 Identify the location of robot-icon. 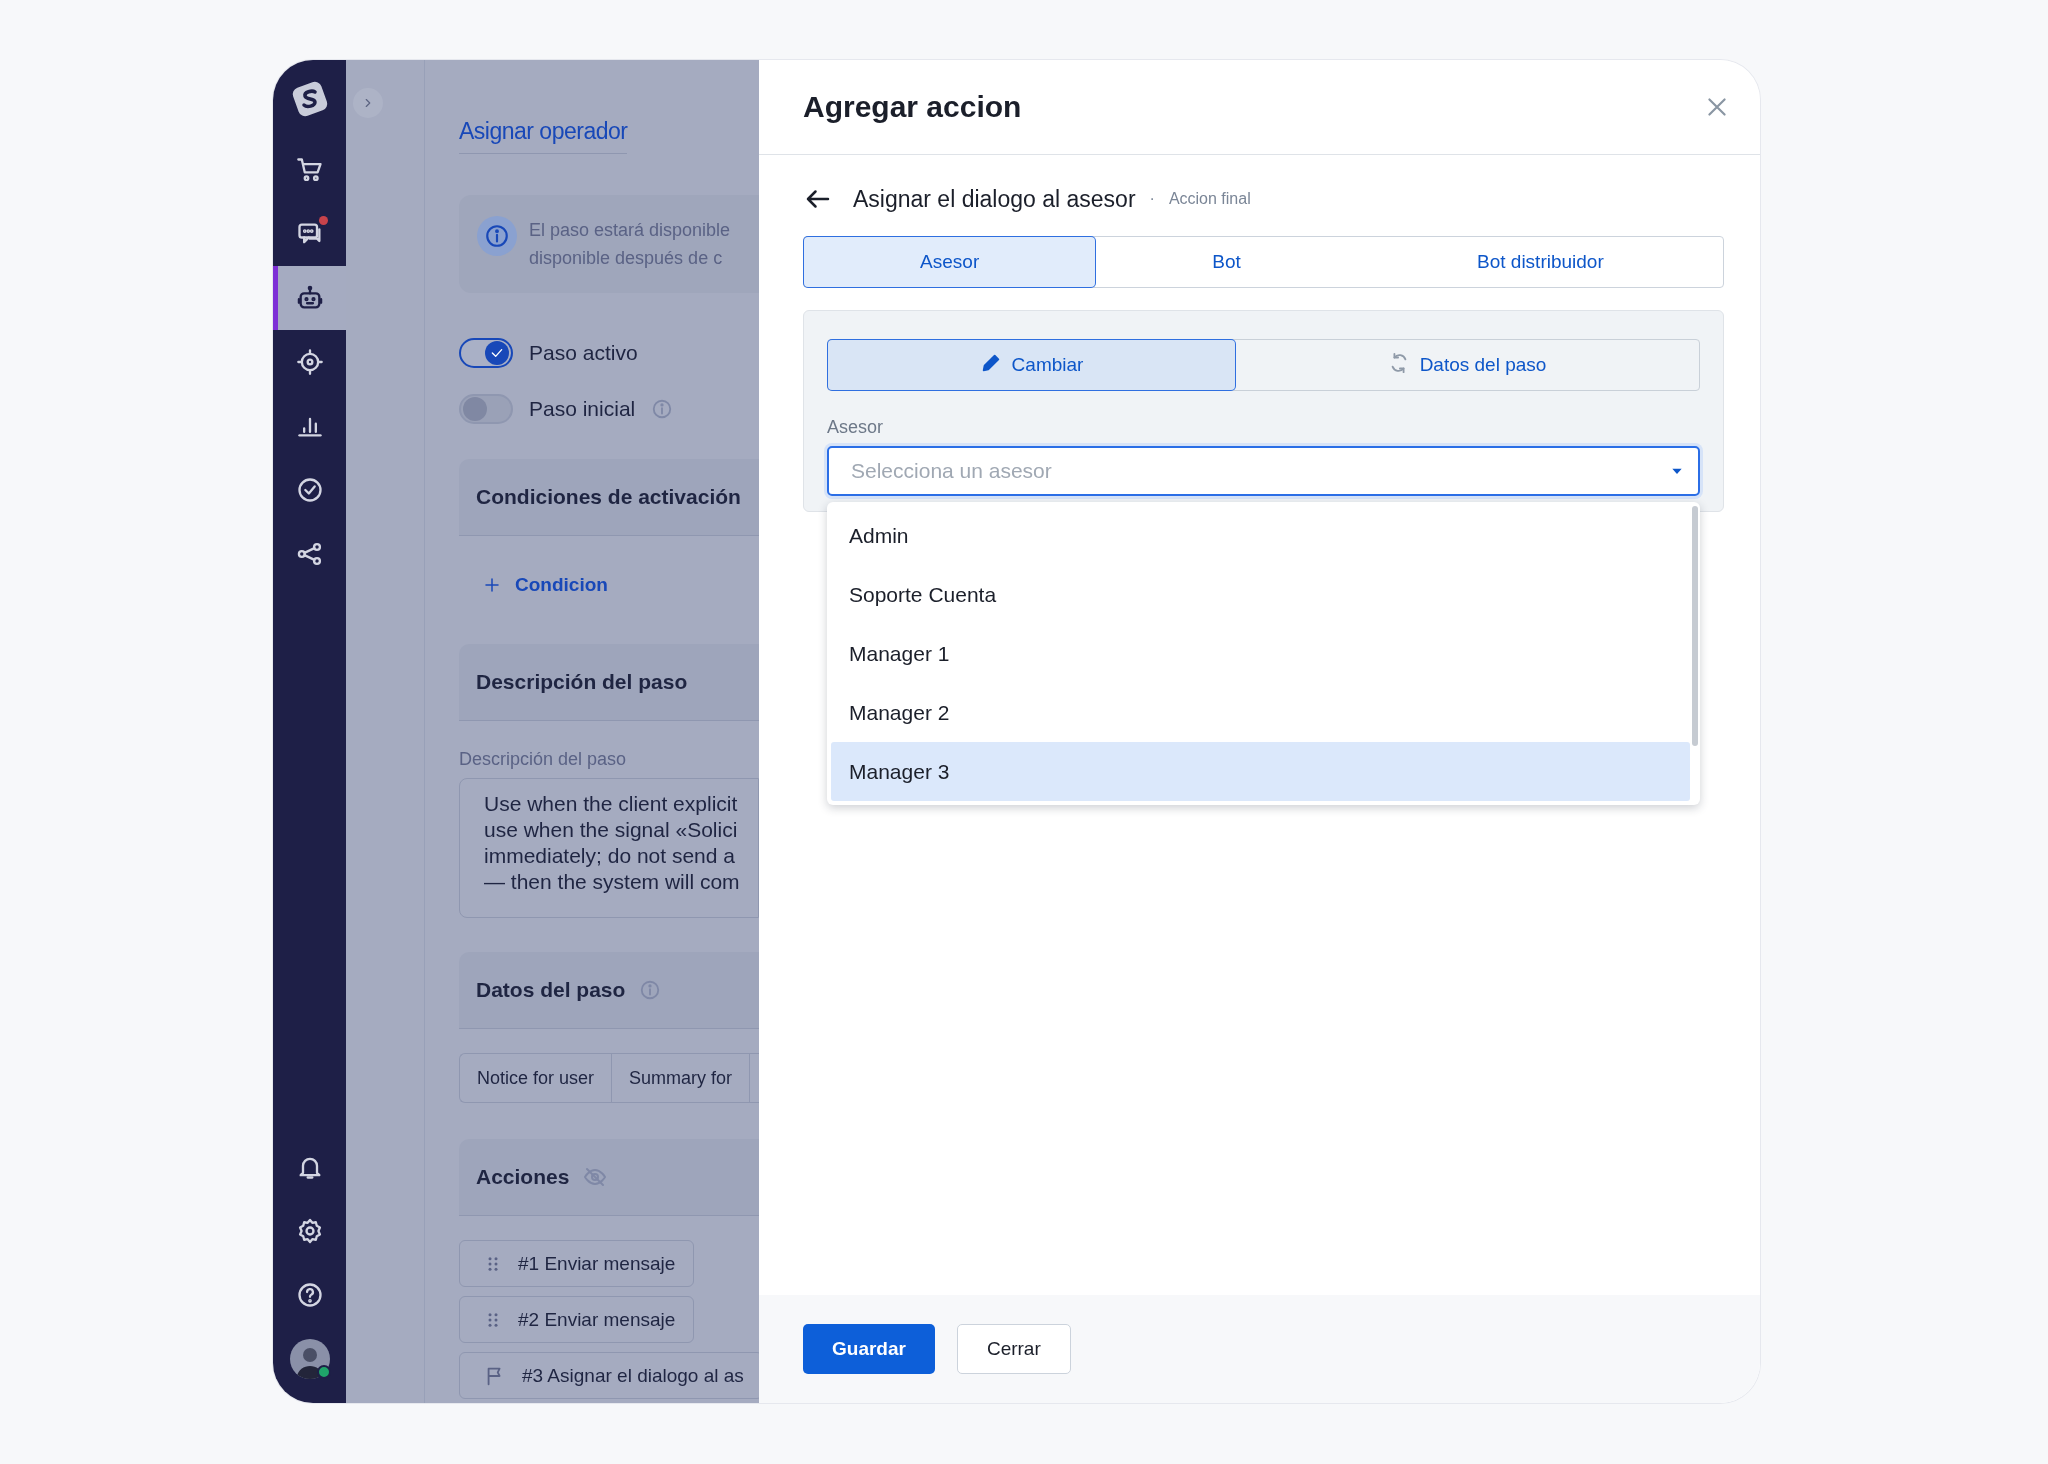
(309, 298).